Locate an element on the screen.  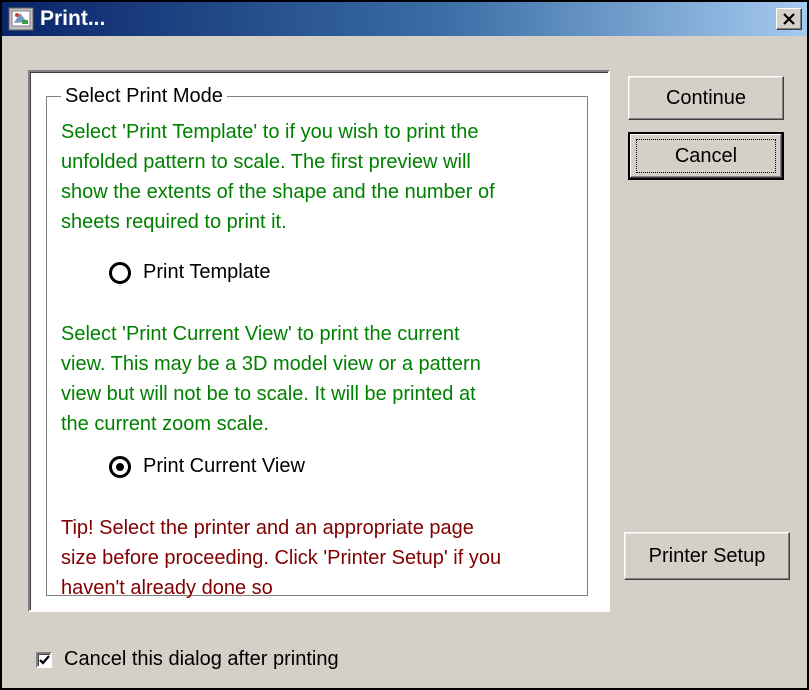
groupbox-legend: Select Print Mode is located at coordinates (144, 96).